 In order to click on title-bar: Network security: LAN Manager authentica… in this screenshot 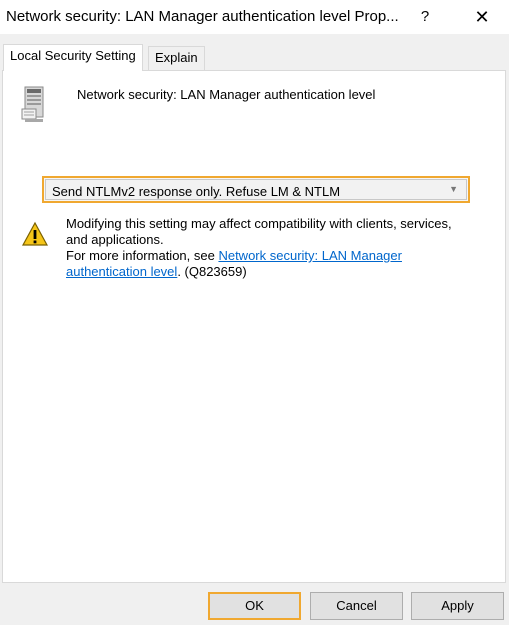, I will do `click(254, 17)`.